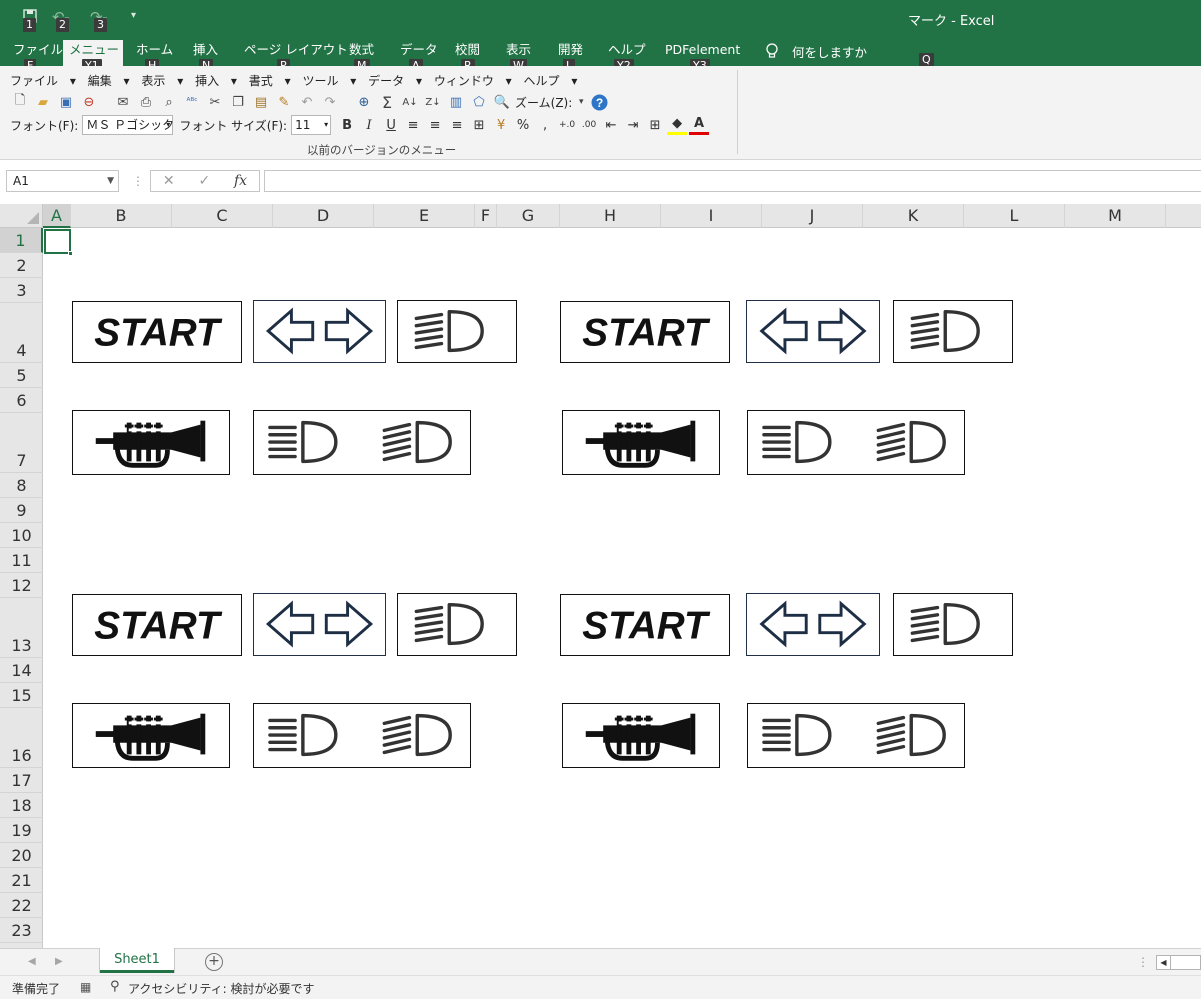 This screenshot has width=1201, height=999. Describe the element at coordinates (395, 81) in the screenshot. I see `menu-data: データ ▾` at that location.